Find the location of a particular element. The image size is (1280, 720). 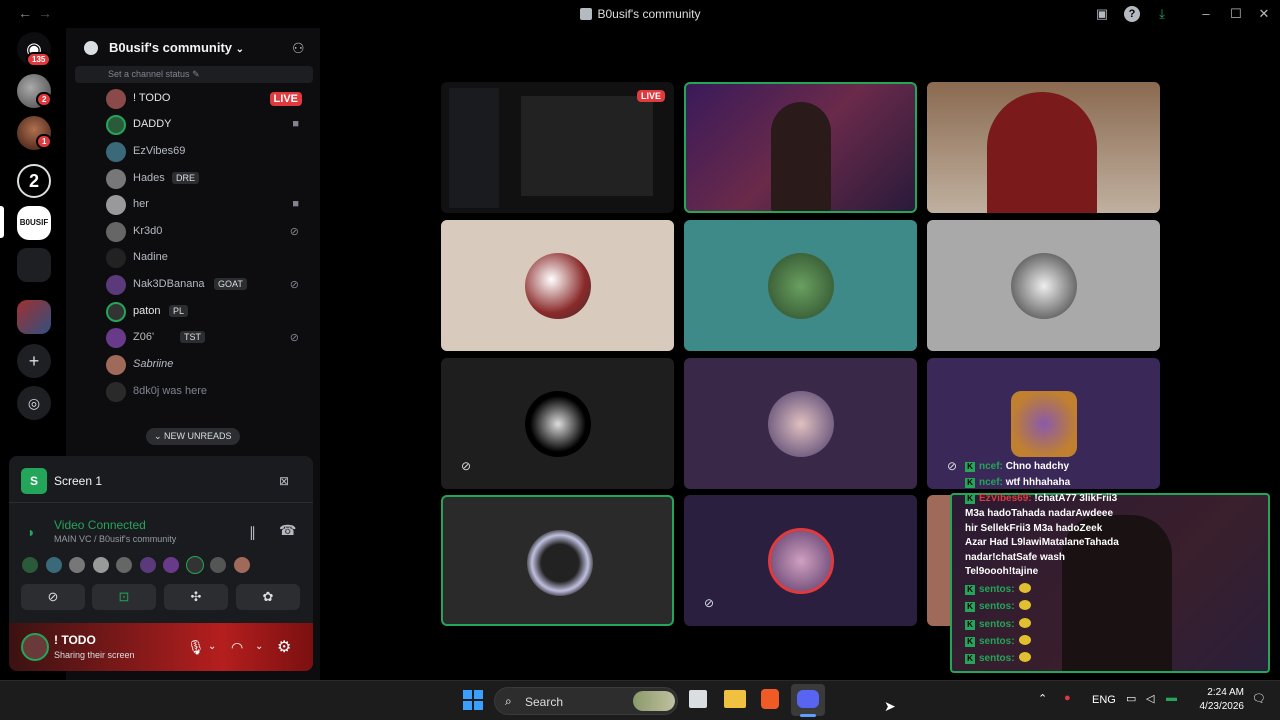

activities-button: ✣ is located at coordinates (196, 597).